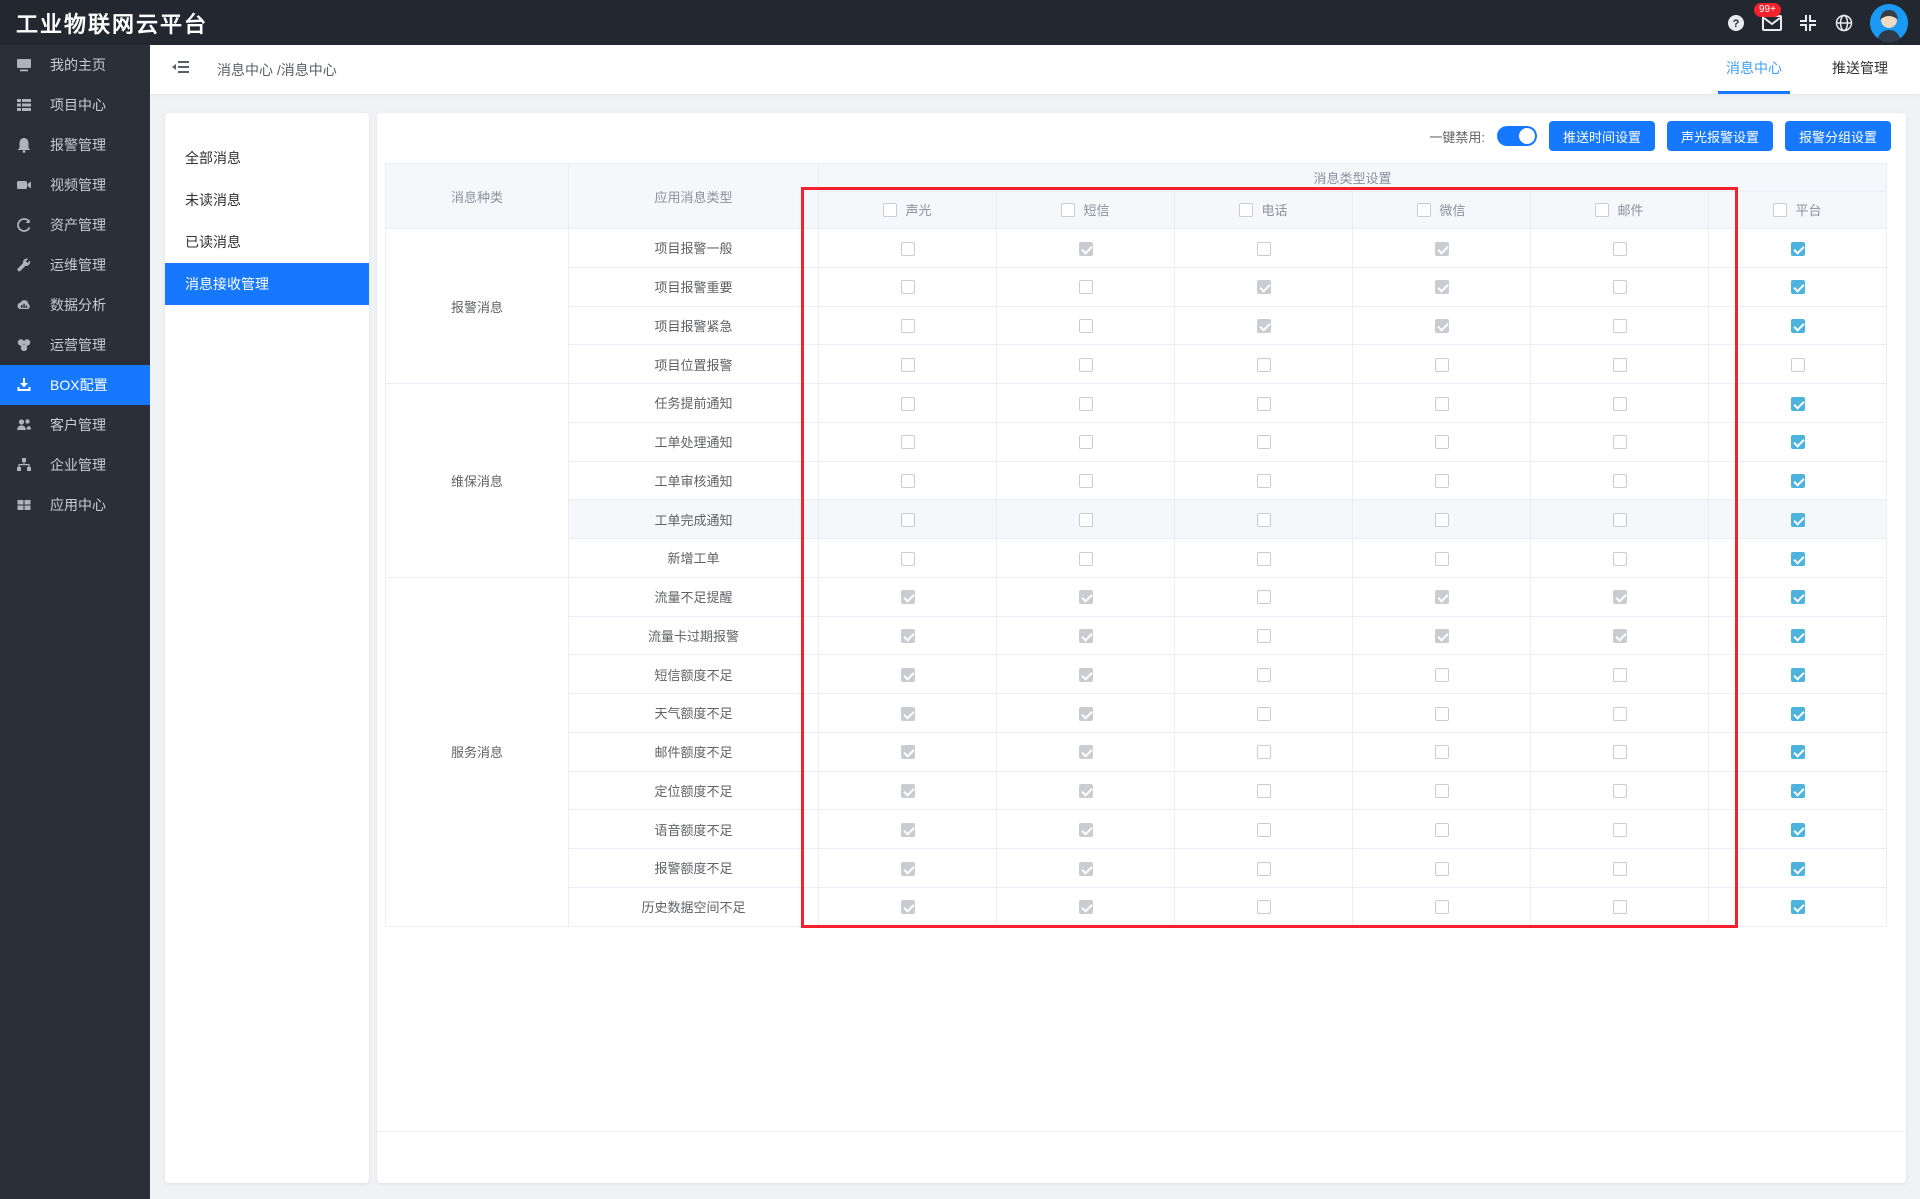 This screenshot has width=1920, height=1199. I want to click on sidebar-item-12: 应用中心, so click(75, 505).